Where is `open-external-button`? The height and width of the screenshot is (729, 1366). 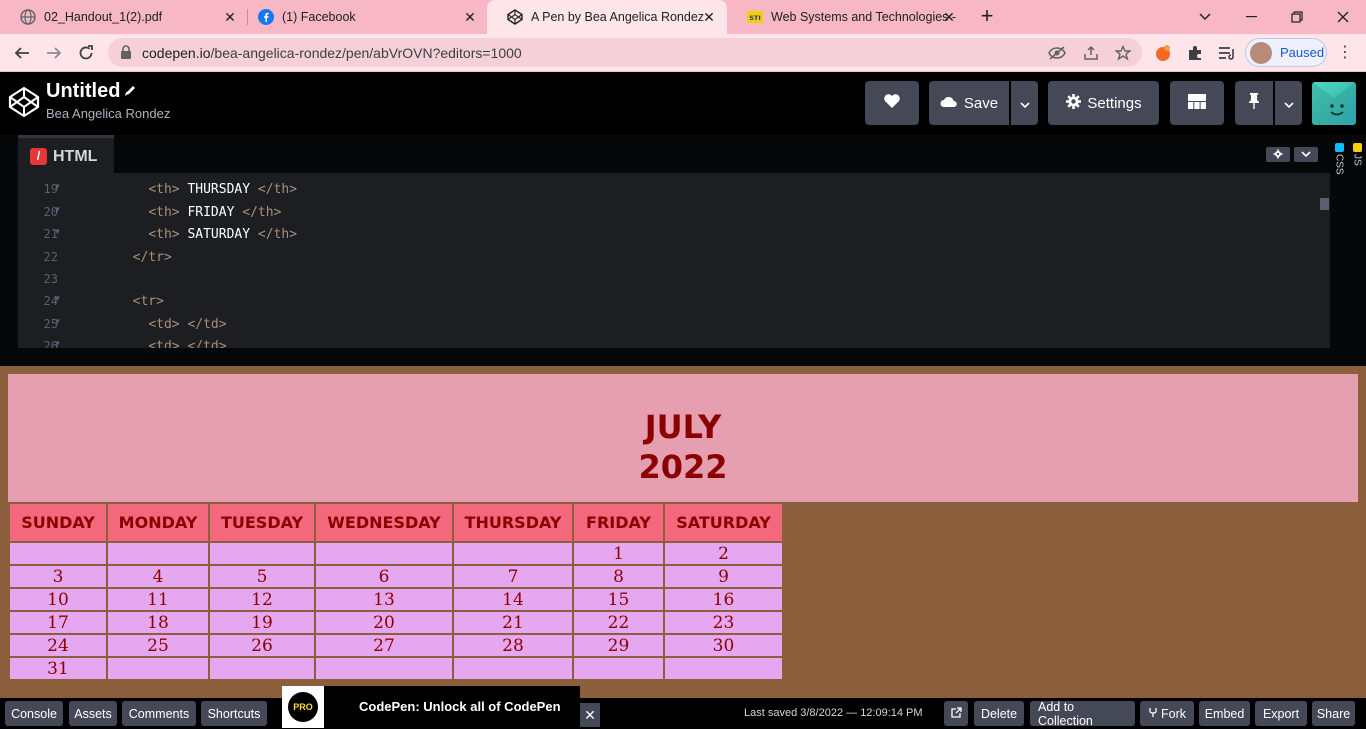
open-external-button is located at coordinates (956, 713).